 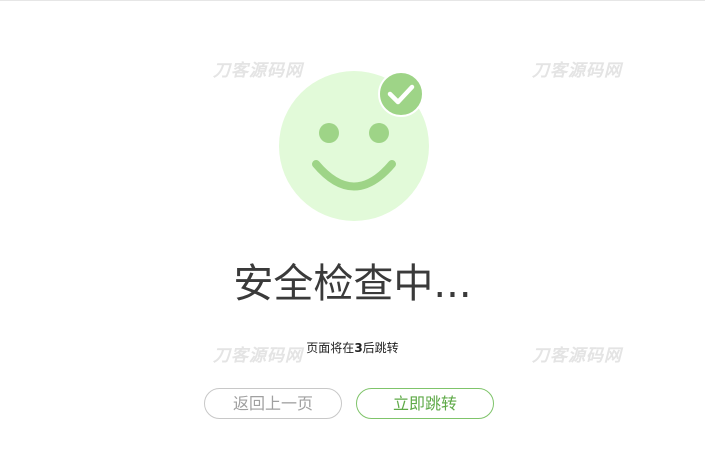 I want to click on watermark-text: 刀客源码网, so click(x=577, y=71).